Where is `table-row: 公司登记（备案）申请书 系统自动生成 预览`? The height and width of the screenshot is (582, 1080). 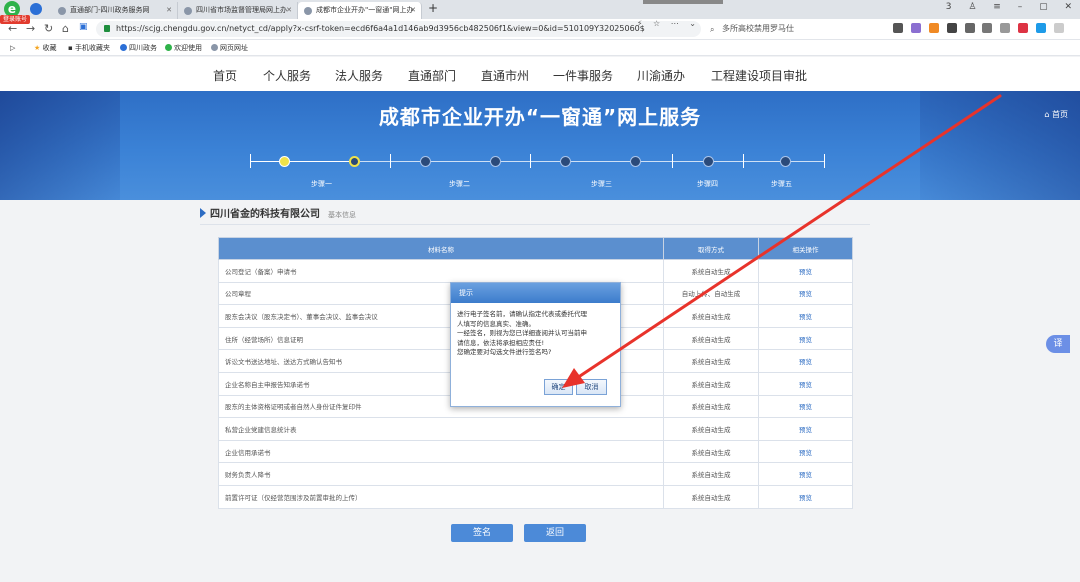
table-row: 公司登记（备案）申请书 系统自动生成 预览 is located at coordinates (535, 271).